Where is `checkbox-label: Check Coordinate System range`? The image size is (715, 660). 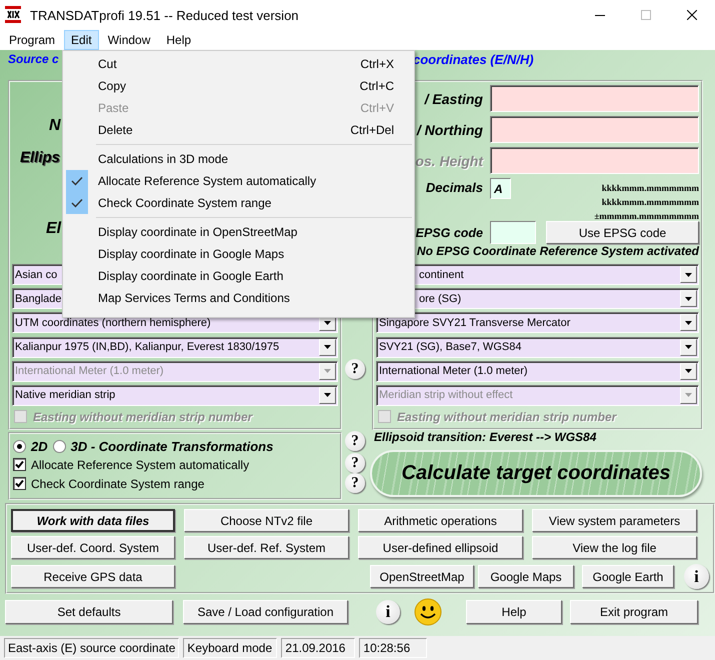 checkbox-label: Check Coordinate System range is located at coordinates (117, 483).